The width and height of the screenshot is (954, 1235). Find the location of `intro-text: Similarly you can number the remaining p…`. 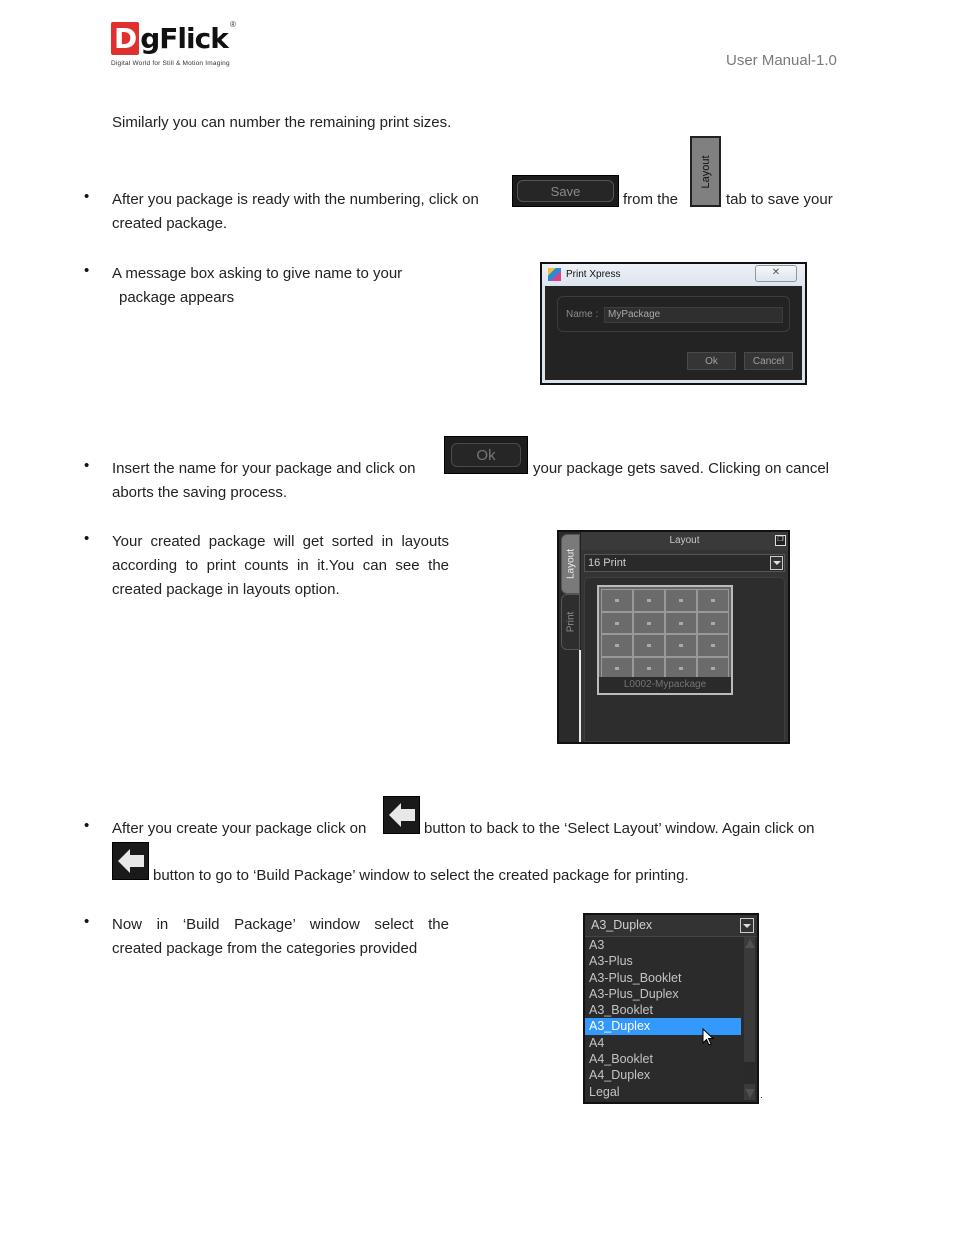

intro-text: Similarly you can number the remaining p… is located at coordinates (282, 122).